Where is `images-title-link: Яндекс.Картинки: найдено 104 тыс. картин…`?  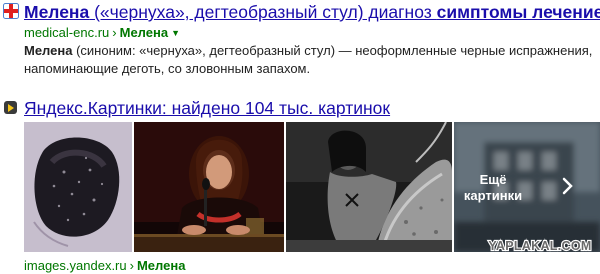 images-title-link: Яндекс.Картинки: найдено 104 тыс. картин… is located at coordinates (207, 108).